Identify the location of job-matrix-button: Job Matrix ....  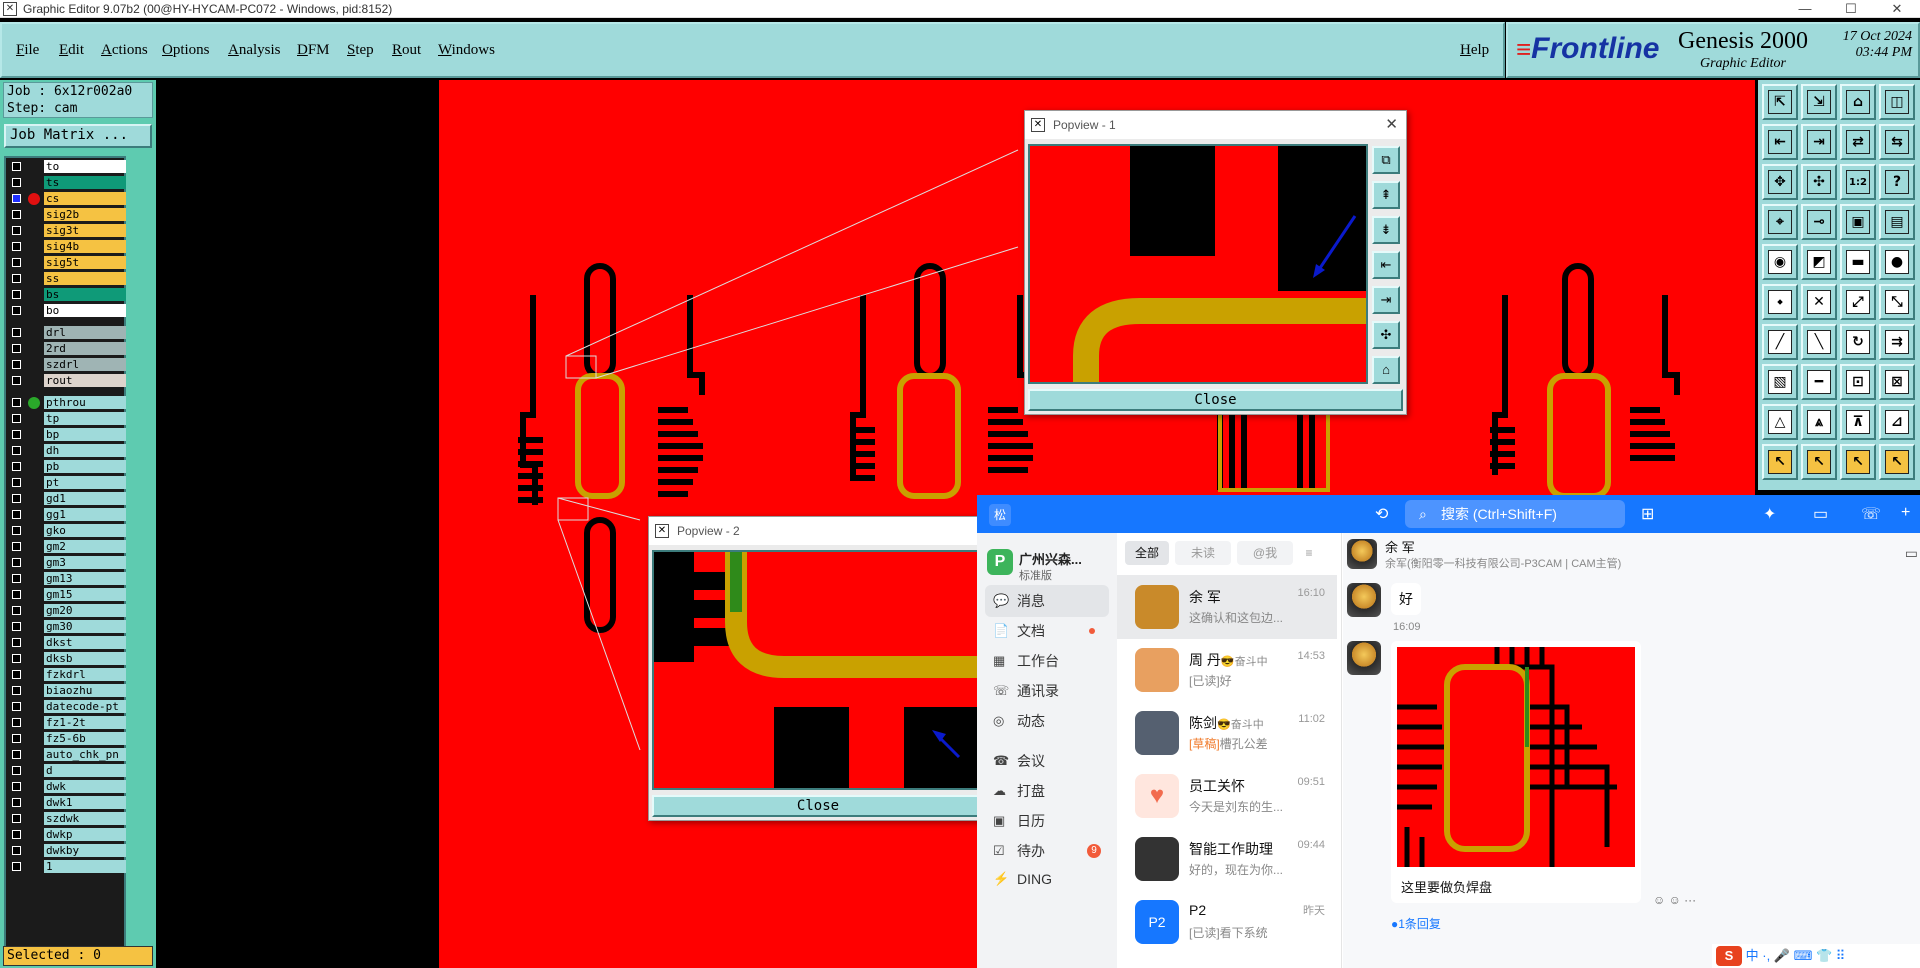
(78, 136).